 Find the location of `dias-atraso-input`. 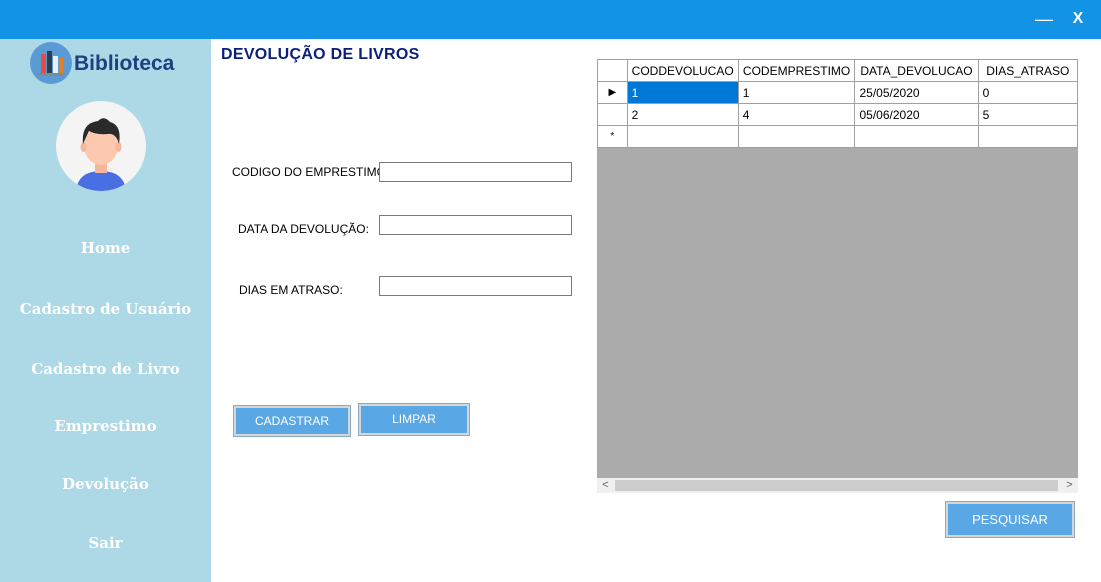

dias-atraso-input is located at coordinates (475, 286).